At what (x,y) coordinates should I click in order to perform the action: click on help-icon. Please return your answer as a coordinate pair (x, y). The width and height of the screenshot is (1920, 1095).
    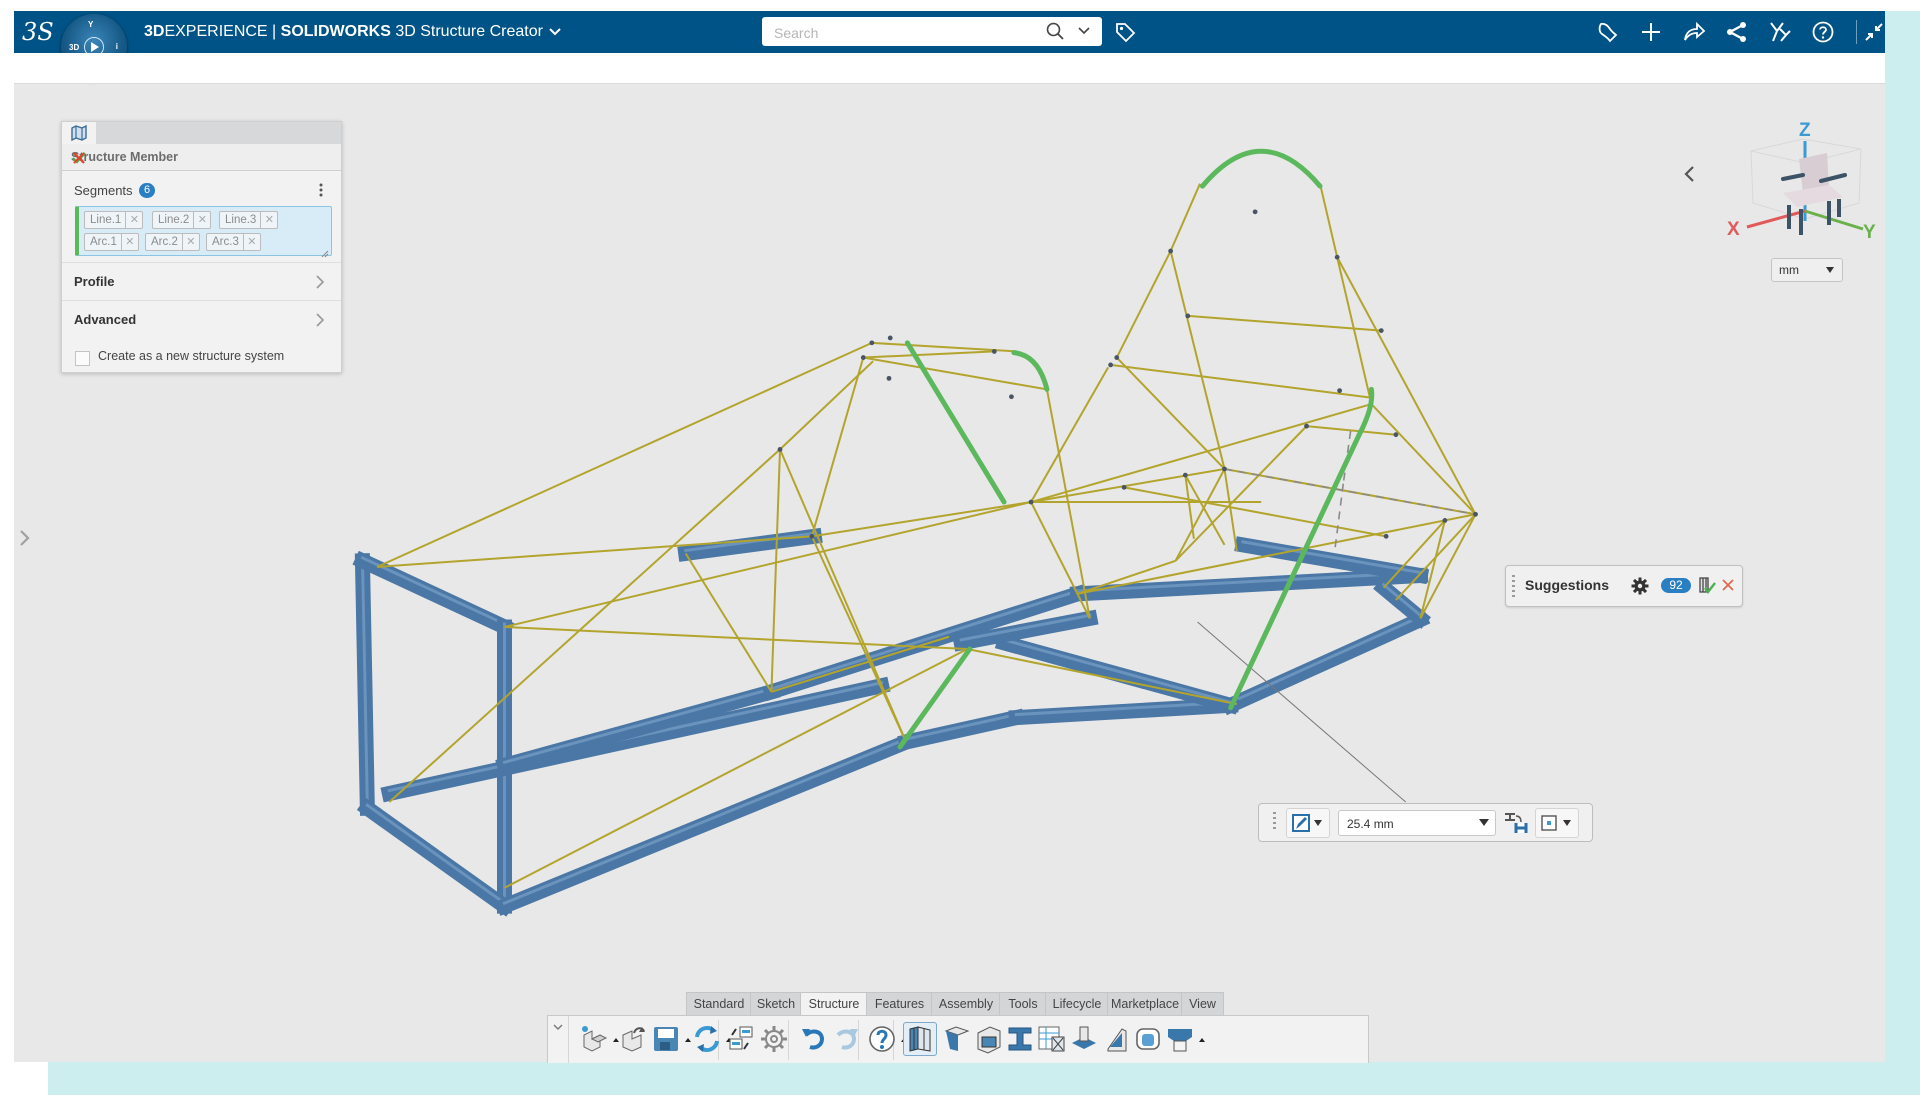
    Looking at the image, I should click on (1823, 32).